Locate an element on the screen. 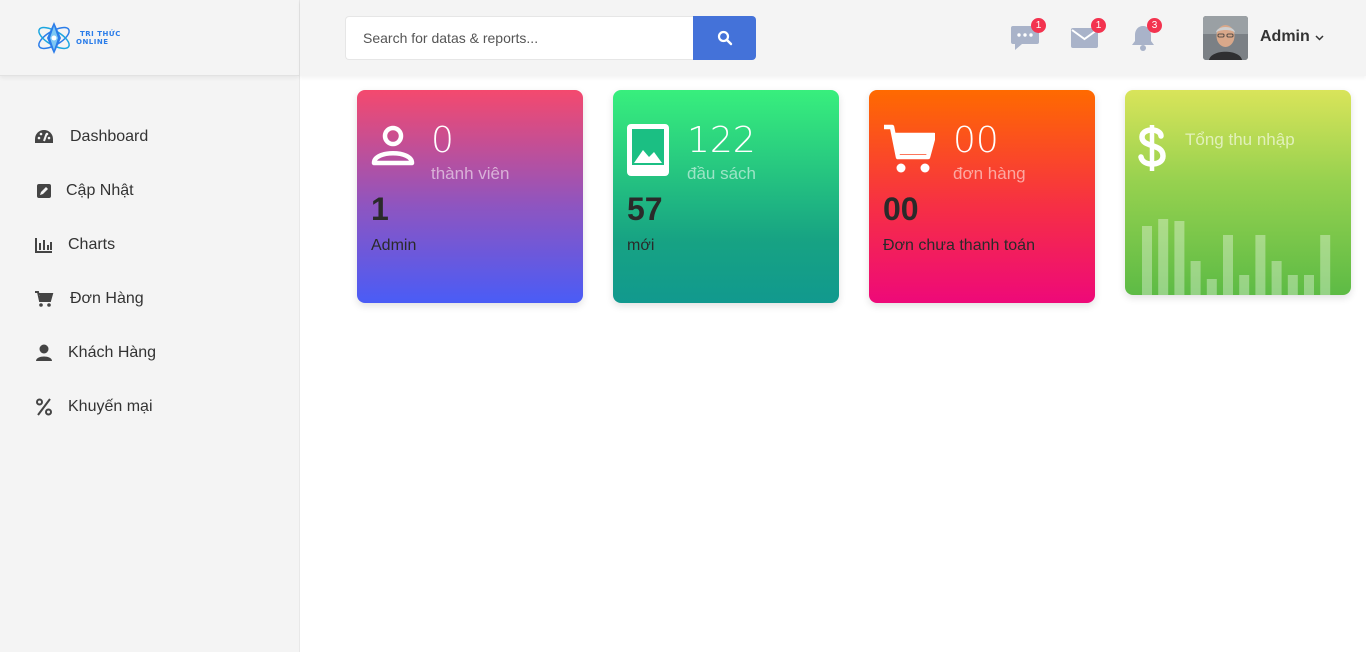 The width and height of the screenshot is (1366, 652). dashboard-icon is located at coordinates (44, 137).